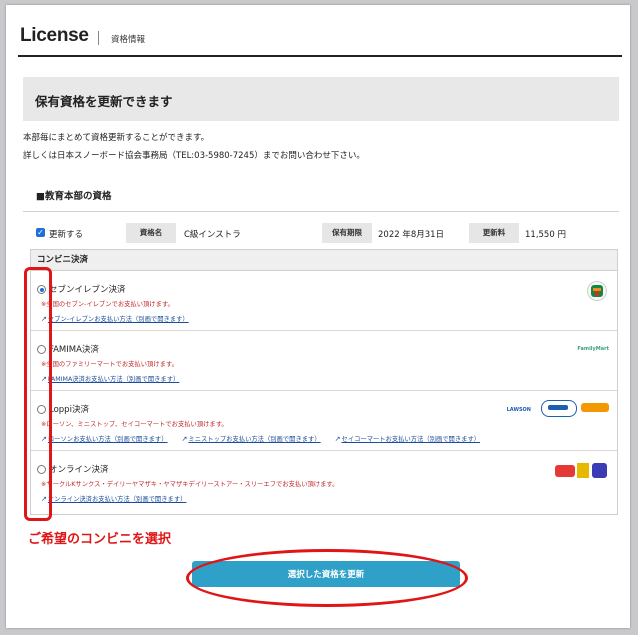 This screenshot has height=635, width=638. I want to click on payment-guide-link: ミニストップお支払い方法（別画で開きます）, so click(254, 439).